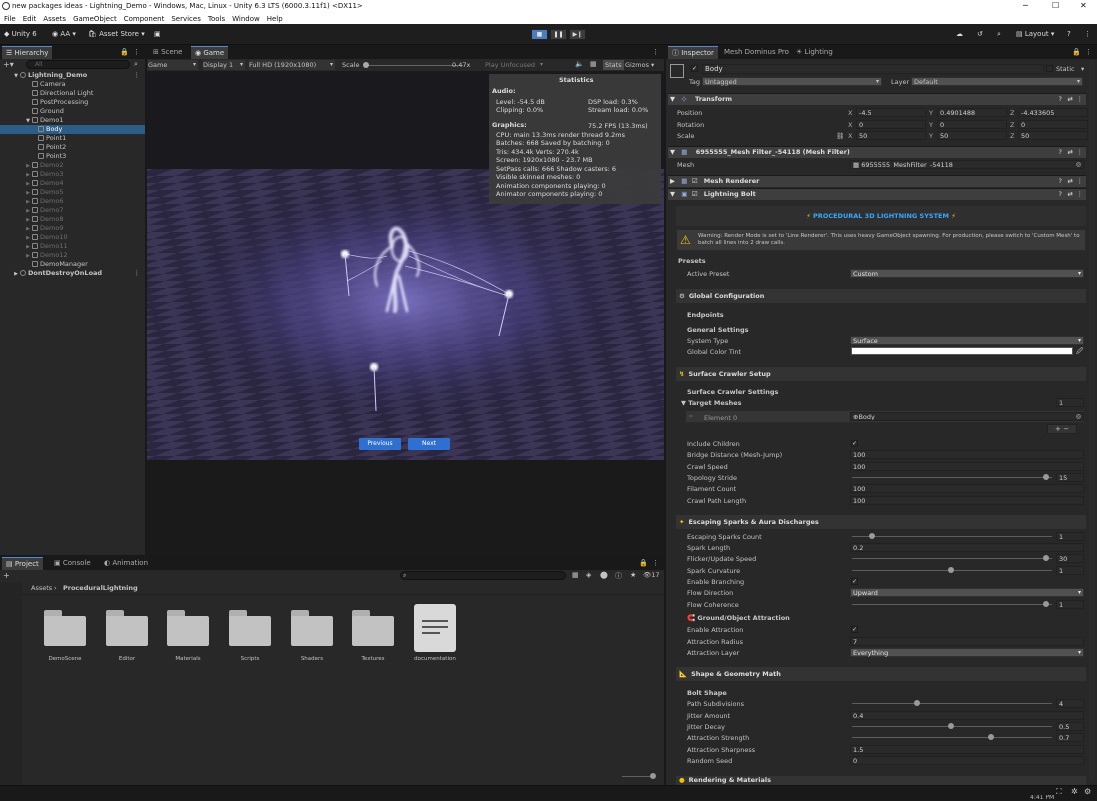  Describe the element at coordinates (312, 628) in the screenshot. I see `folder-shaders` at that location.